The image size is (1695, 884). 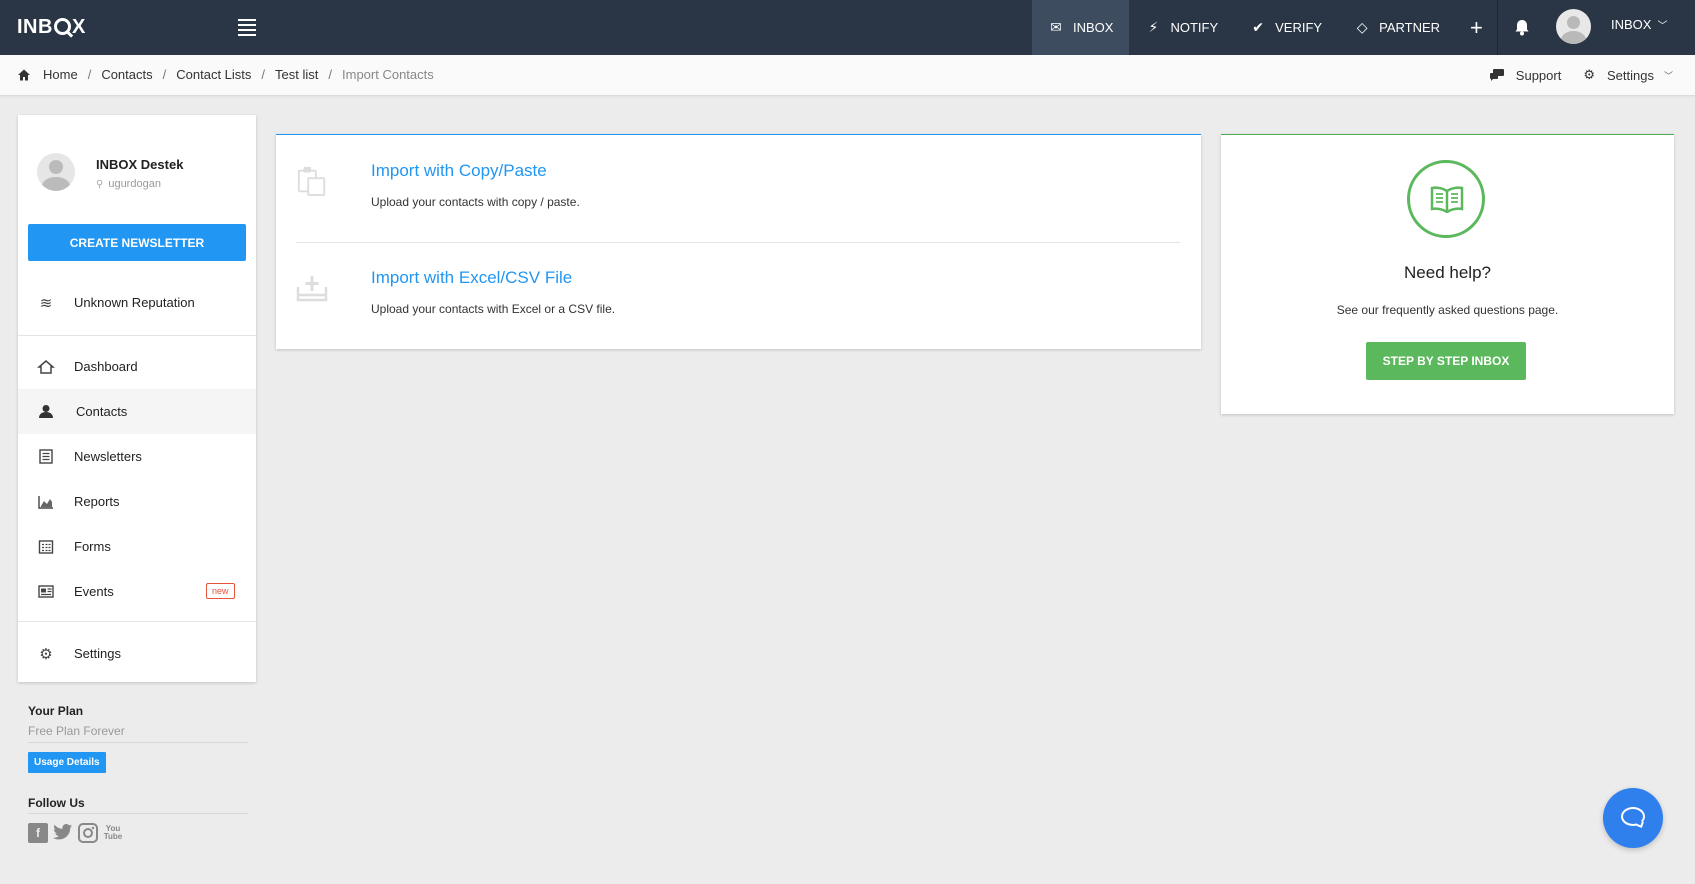 What do you see at coordinates (1153, 27) in the screenshot?
I see `bolt-icon: ⚡` at bounding box center [1153, 27].